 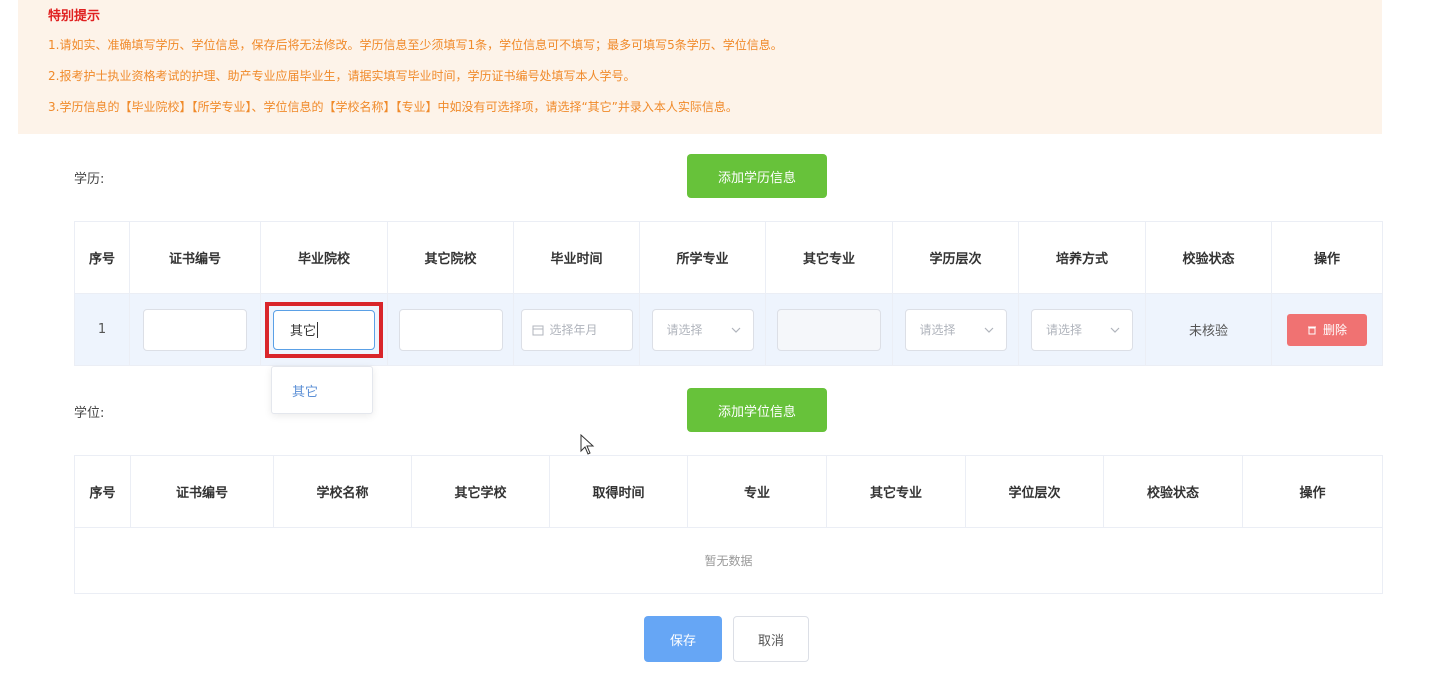 What do you see at coordinates (537, 330) in the screenshot?
I see `calendar-icon` at bounding box center [537, 330].